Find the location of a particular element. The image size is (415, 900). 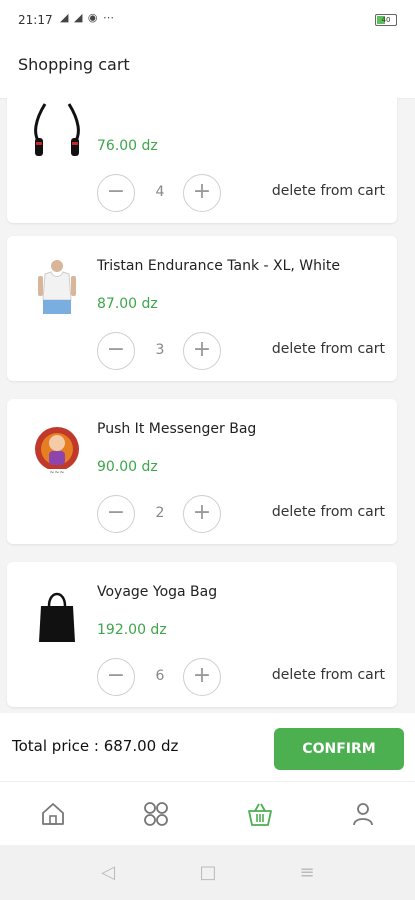

quantity-value: 4 is located at coordinates (160, 192).